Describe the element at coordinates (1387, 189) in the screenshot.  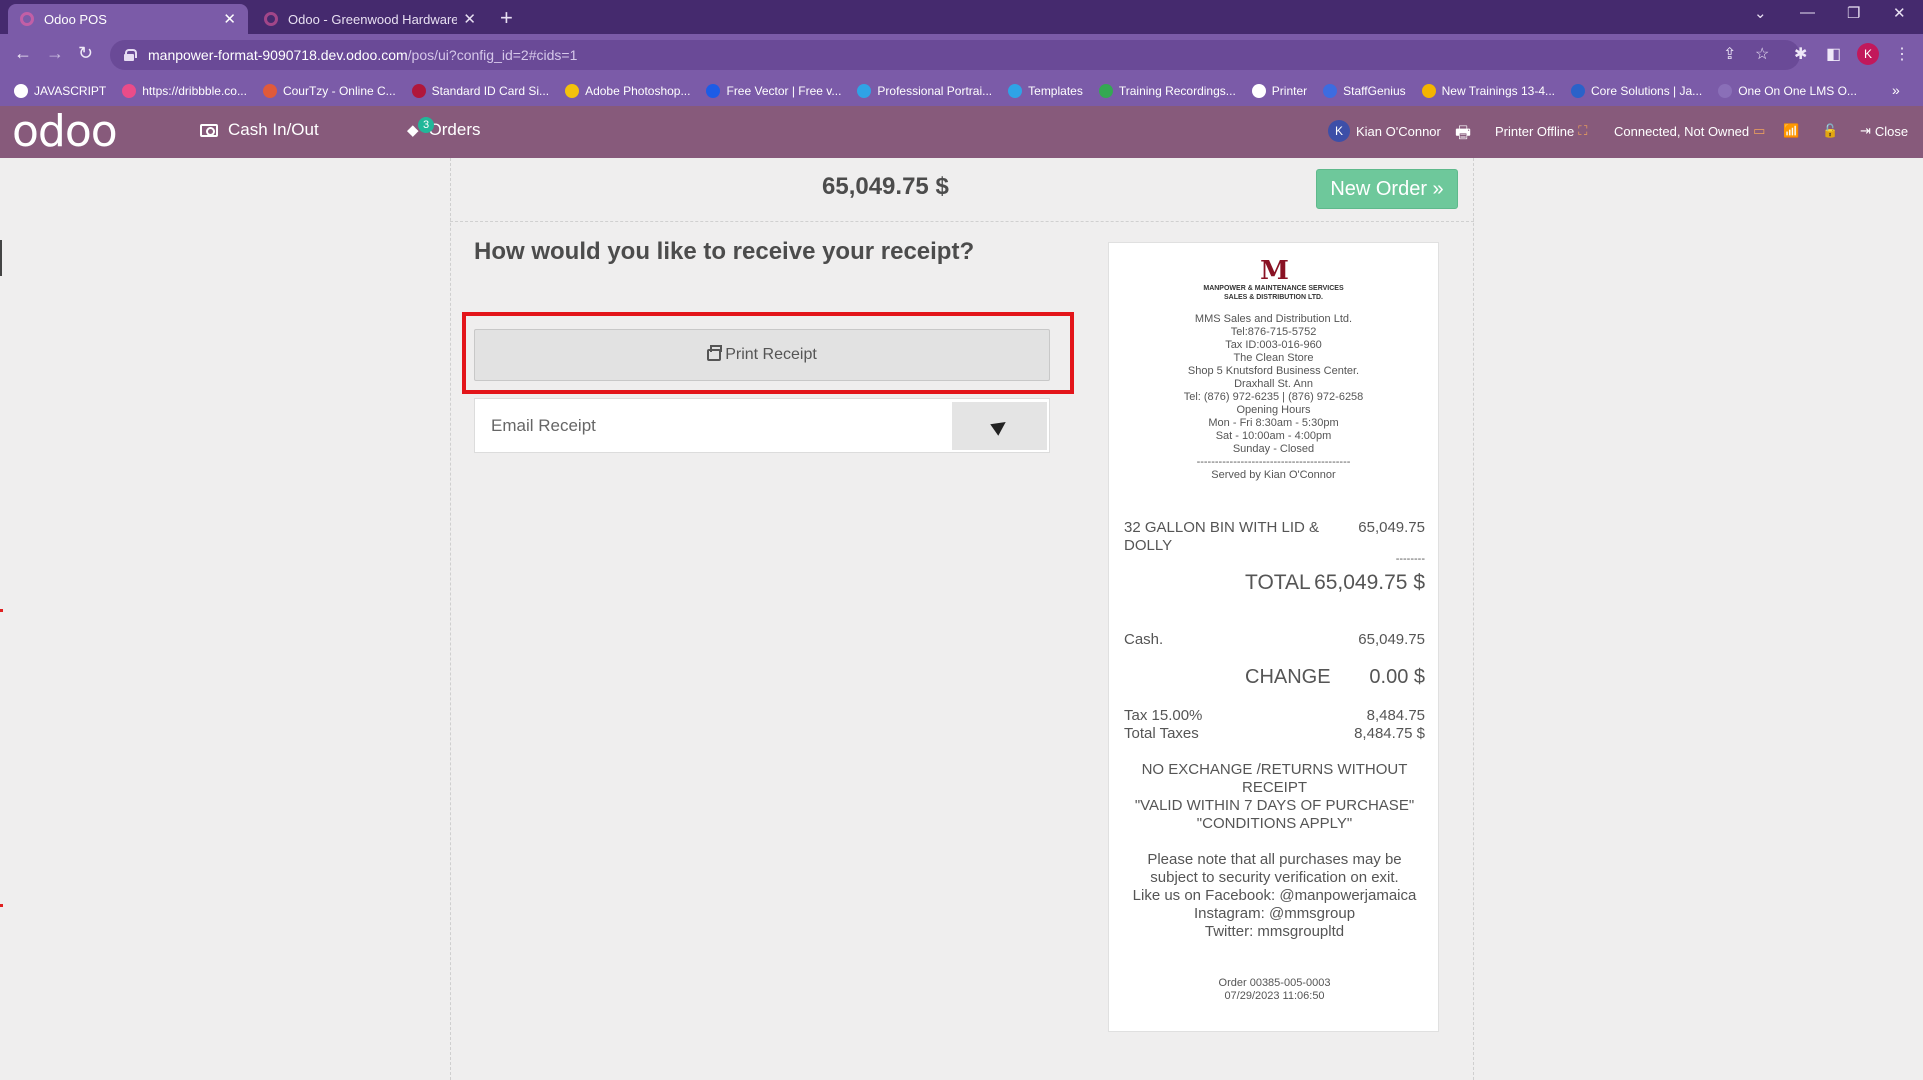
I see `new-order-button: New Order »` at that location.